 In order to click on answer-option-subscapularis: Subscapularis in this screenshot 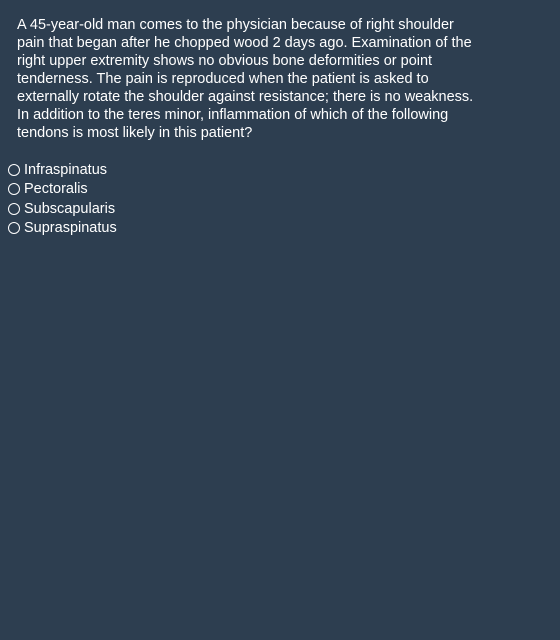, I will do `click(62, 209)`.